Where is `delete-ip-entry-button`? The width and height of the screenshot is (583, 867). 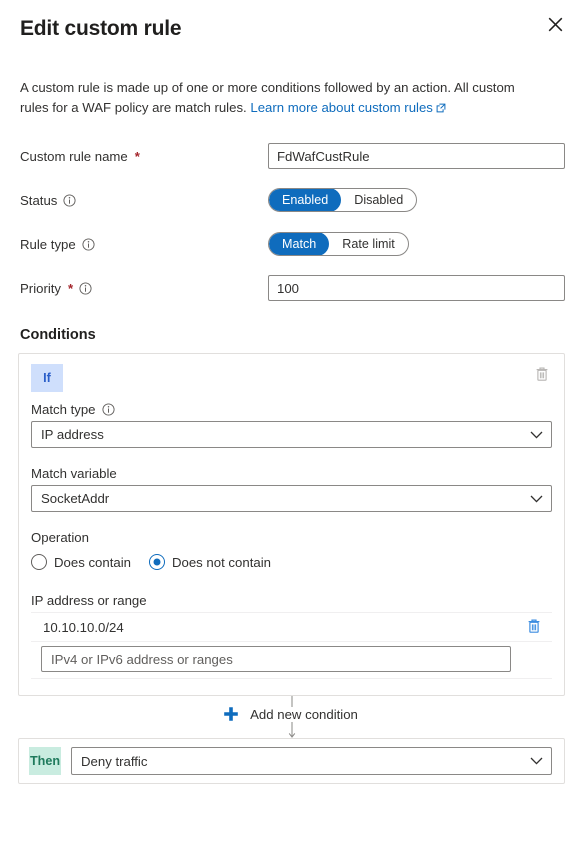 delete-ip-entry-button is located at coordinates (534, 627).